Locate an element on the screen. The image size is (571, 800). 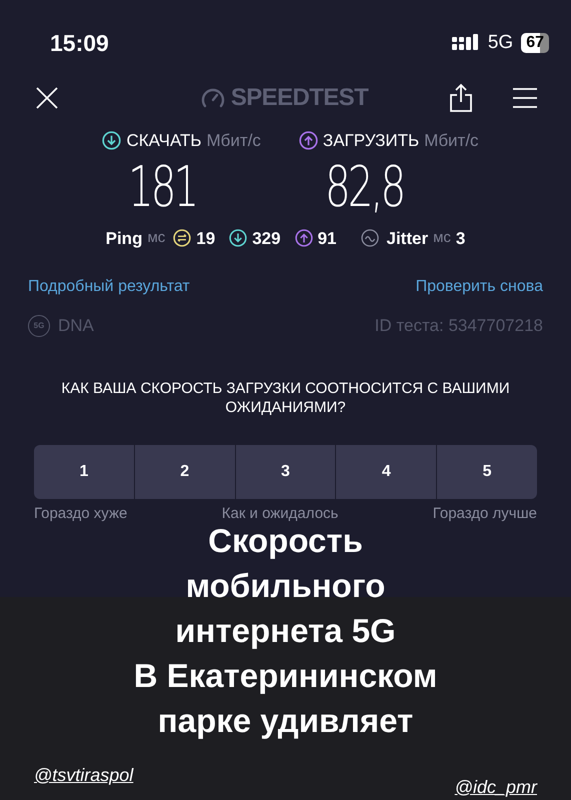
text-link: Проверить снова is located at coordinates (479, 287).